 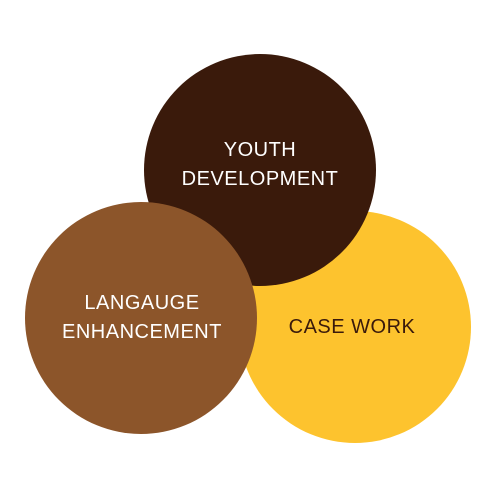 I want to click on youth-label-line-2: DEVELOPMENT, so click(x=260, y=179).